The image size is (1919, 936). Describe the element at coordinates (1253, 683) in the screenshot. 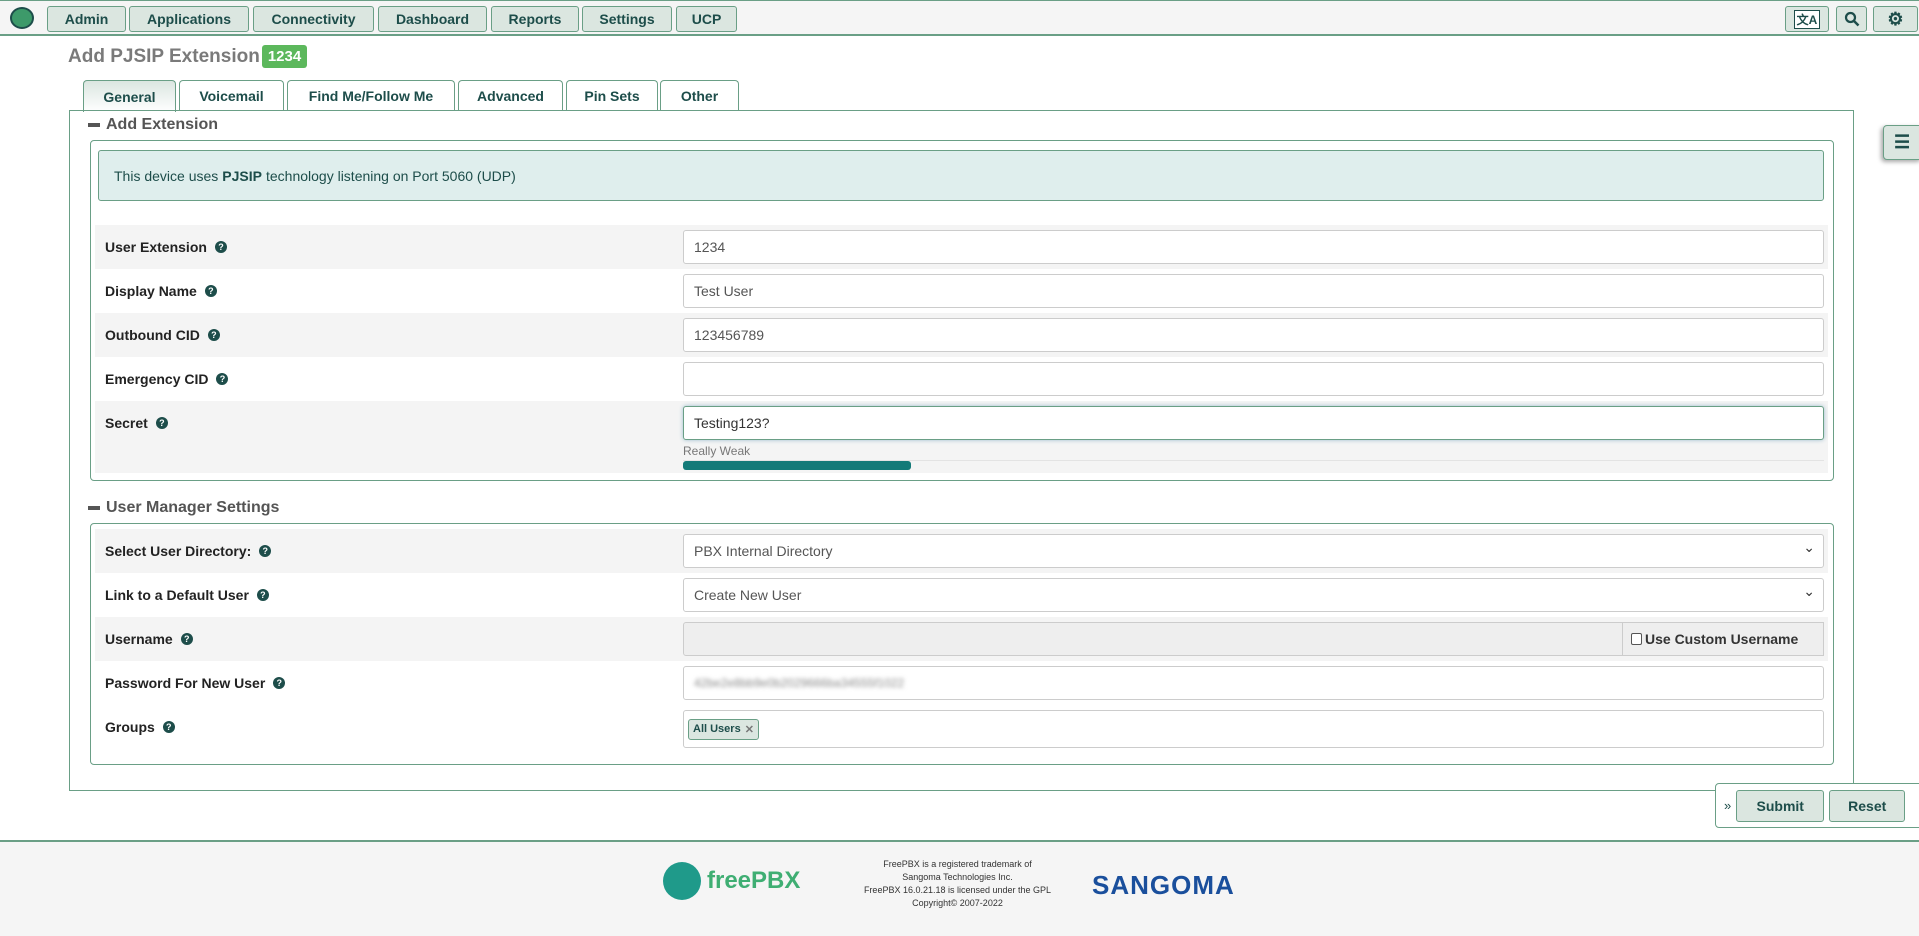

I see `password-input: 42be2e8bb9e0b2029666ba34555f1022` at that location.